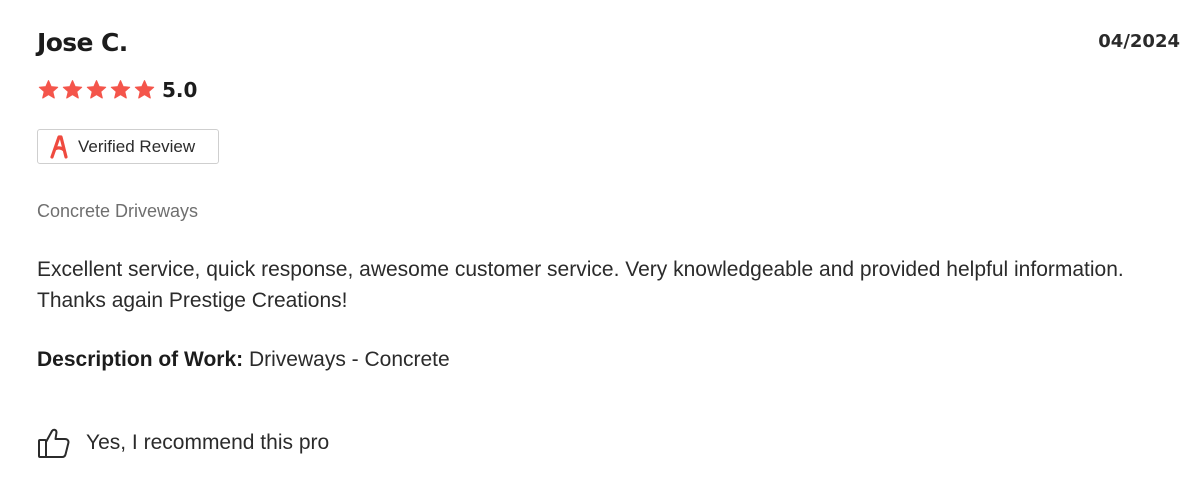 The width and height of the screenshot is (1200, 484). What do you see at coordinates (349, 359) in the screenshot?
I see `work-description-value: Driveways - Concrete` at bounding box center [349, 359].